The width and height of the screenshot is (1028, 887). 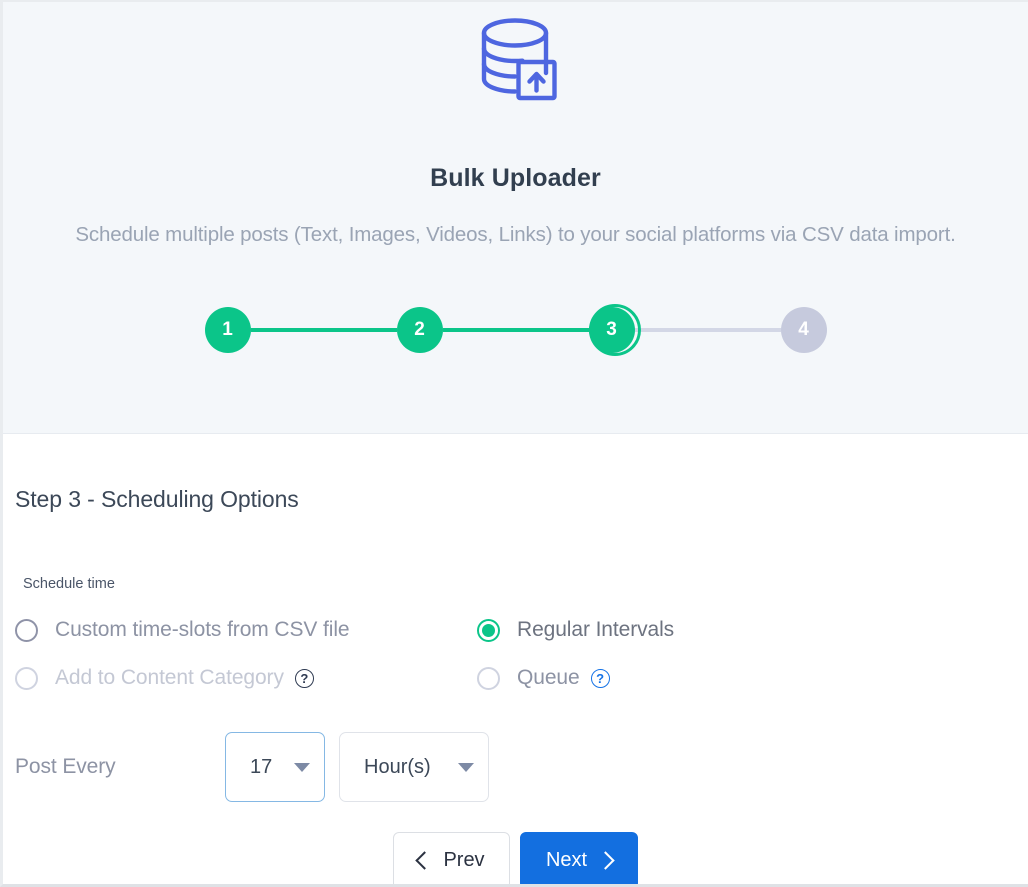 I want to click on chevron-left-icon, so click(x=425, y=860).